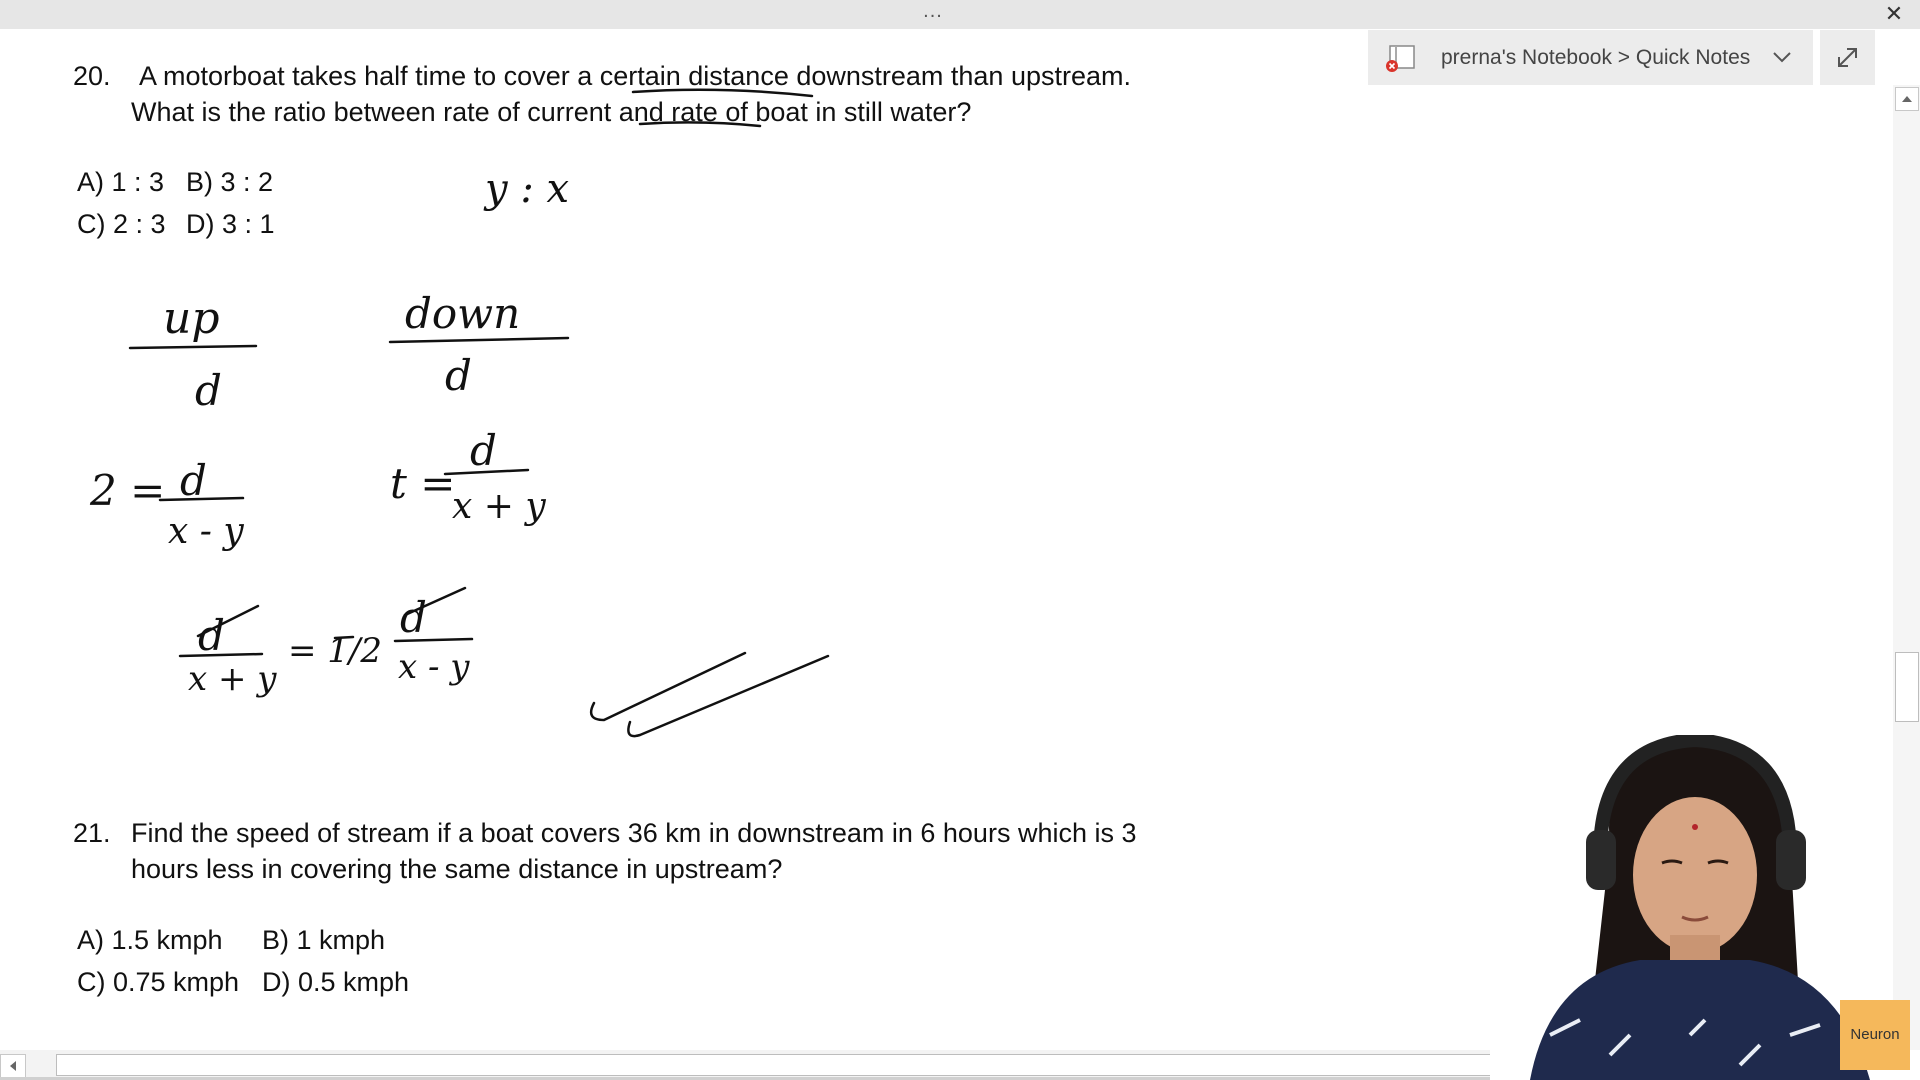  I want to click on hw-down: down, so click(462, 313).